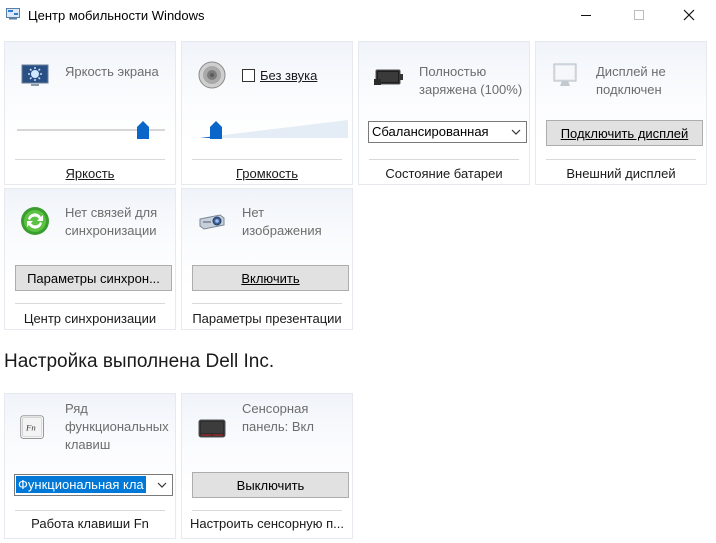 The image size is (716, 543). Describe the element at coordinates (444, 173) in the screenshot. I see `battery-footer-link: Состояние батареи` at that location.